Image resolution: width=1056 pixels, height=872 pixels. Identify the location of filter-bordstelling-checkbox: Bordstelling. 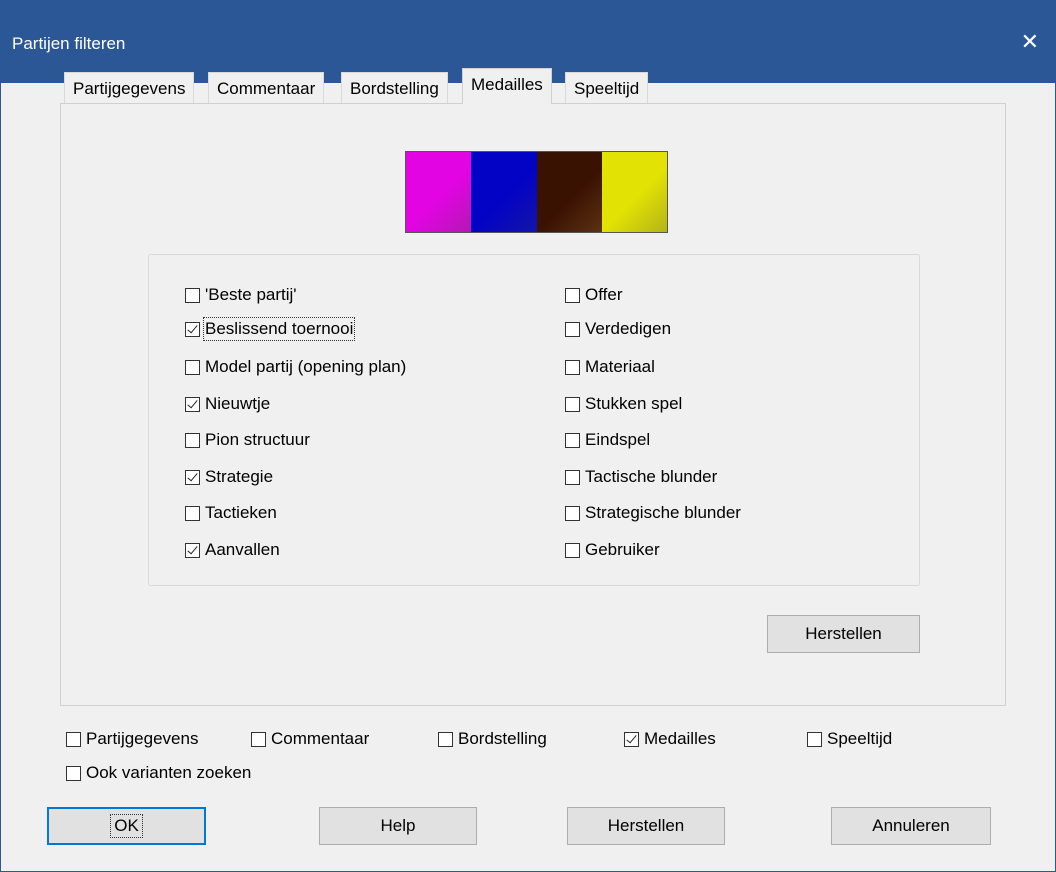
(492, 739).